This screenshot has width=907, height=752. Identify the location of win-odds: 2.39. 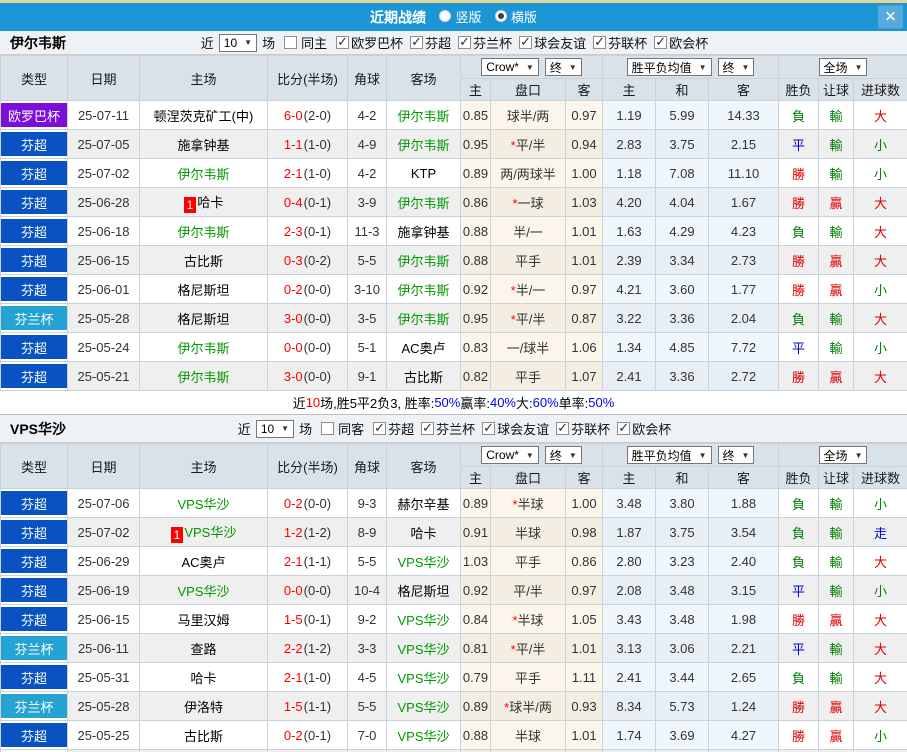
(629, 260).